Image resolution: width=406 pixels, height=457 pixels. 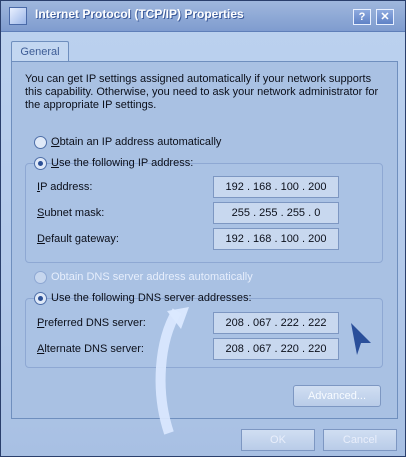 What do you see at coordinates (18, 16) in the screenshot?
I see `network-icon` at bounding box center [18, 16].